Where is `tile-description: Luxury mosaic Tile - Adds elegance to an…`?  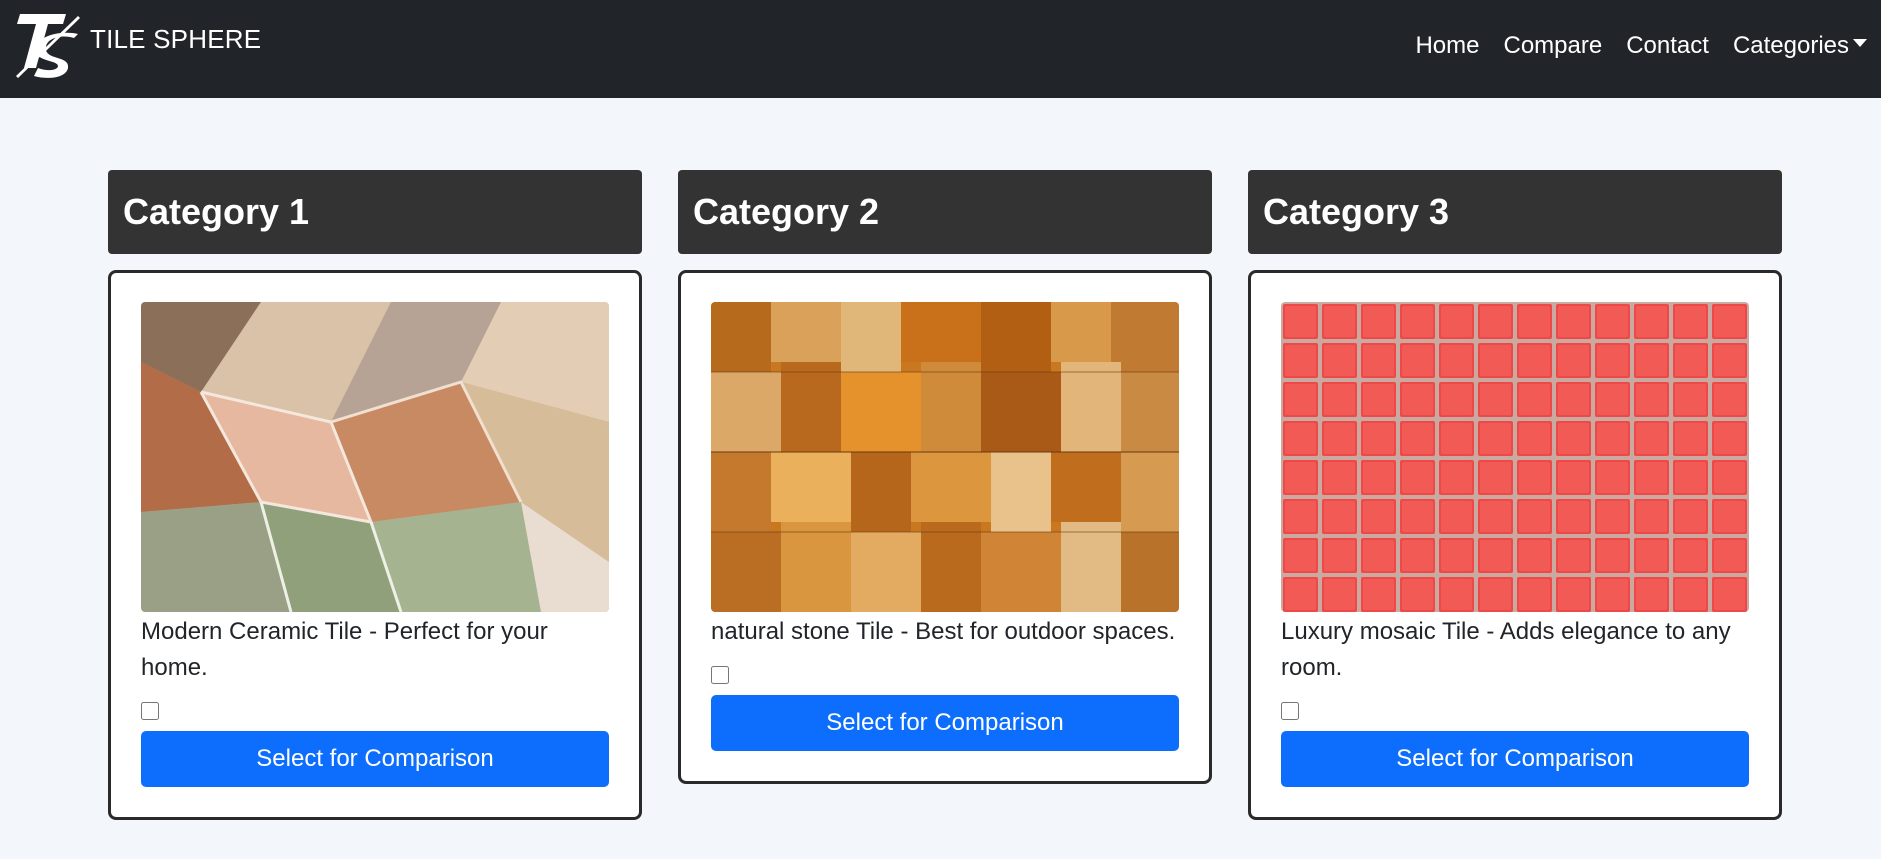 tile-description: Luxury mosaic Tile - Adds elegance to an… is located at coordinates (1506, 649).